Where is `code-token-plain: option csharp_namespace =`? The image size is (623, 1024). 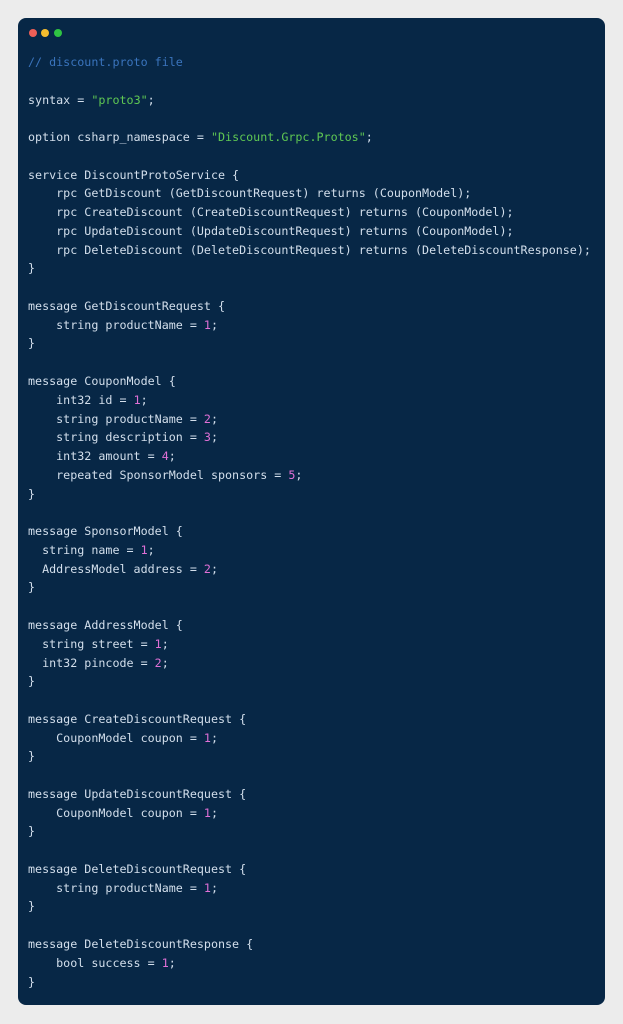 code-token-plain: option csharp_namespace = is located at coordinates (119, 137).